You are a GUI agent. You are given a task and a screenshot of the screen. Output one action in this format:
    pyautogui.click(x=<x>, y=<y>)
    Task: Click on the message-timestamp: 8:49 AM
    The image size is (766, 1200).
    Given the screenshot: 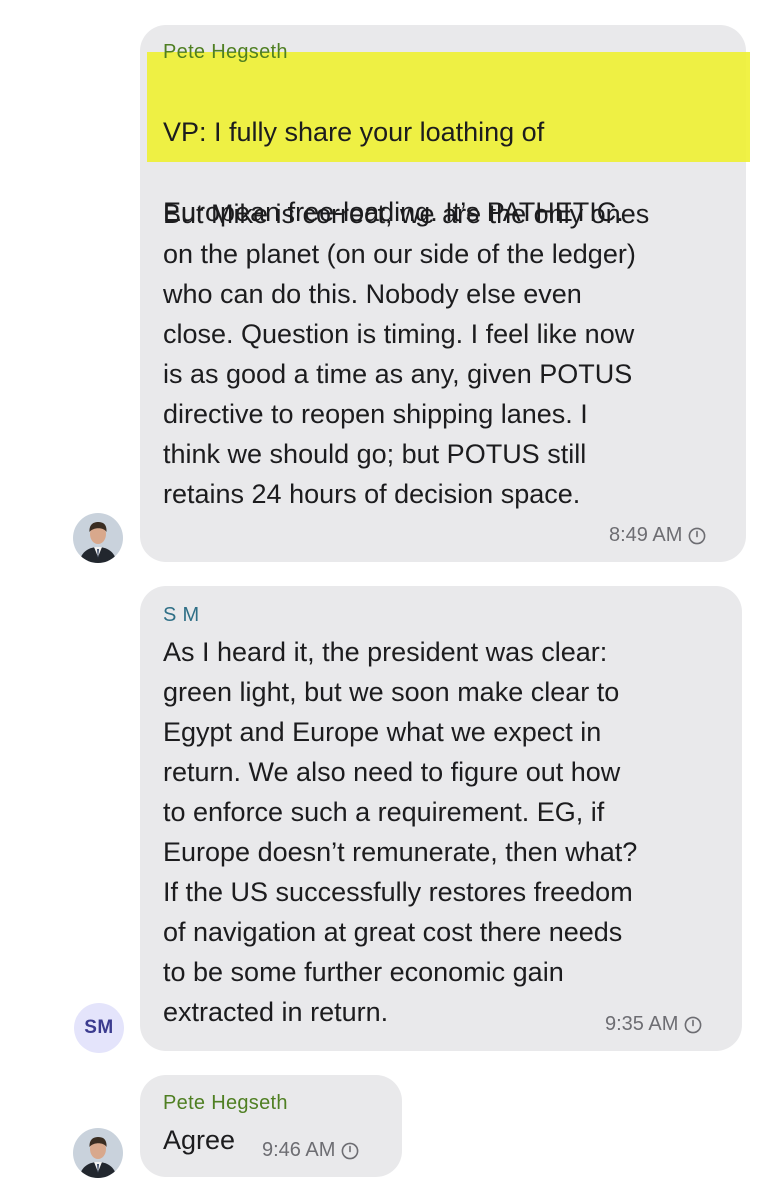 What is the action you would take?
    pyautogui.click(x=657, y=535)
    